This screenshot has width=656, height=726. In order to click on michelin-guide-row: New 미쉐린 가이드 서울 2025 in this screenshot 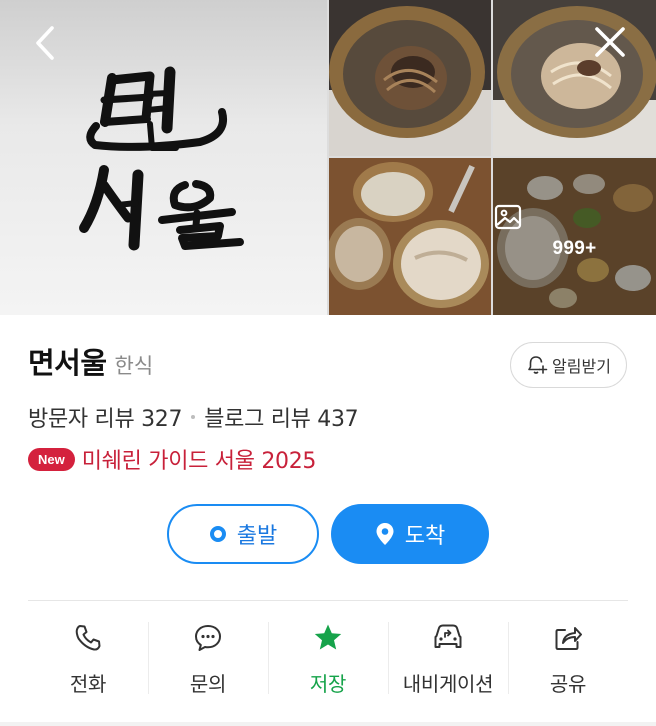, I will do `click(172, 459)`.